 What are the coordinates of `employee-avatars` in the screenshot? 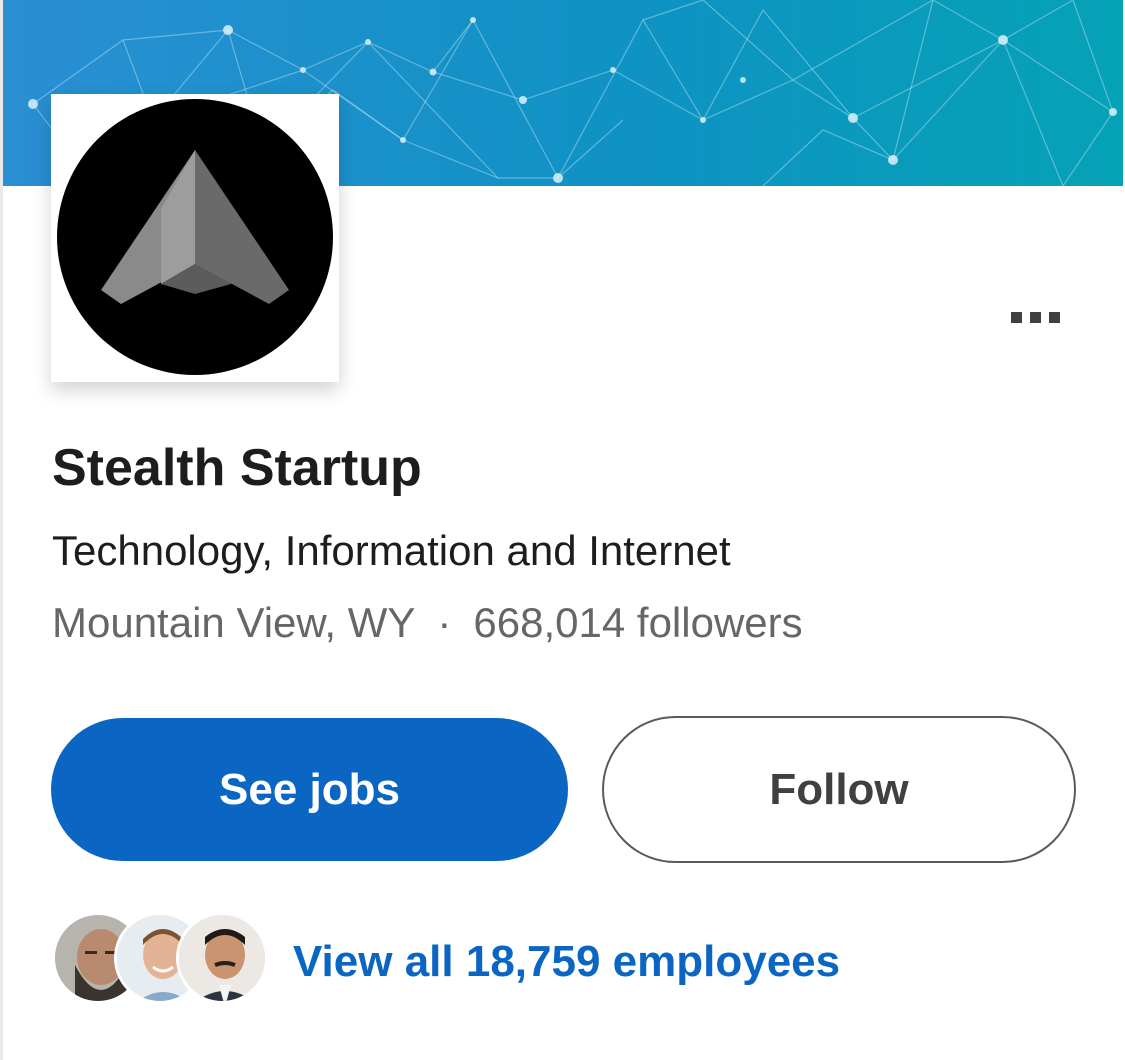 It's located at (160, 958).